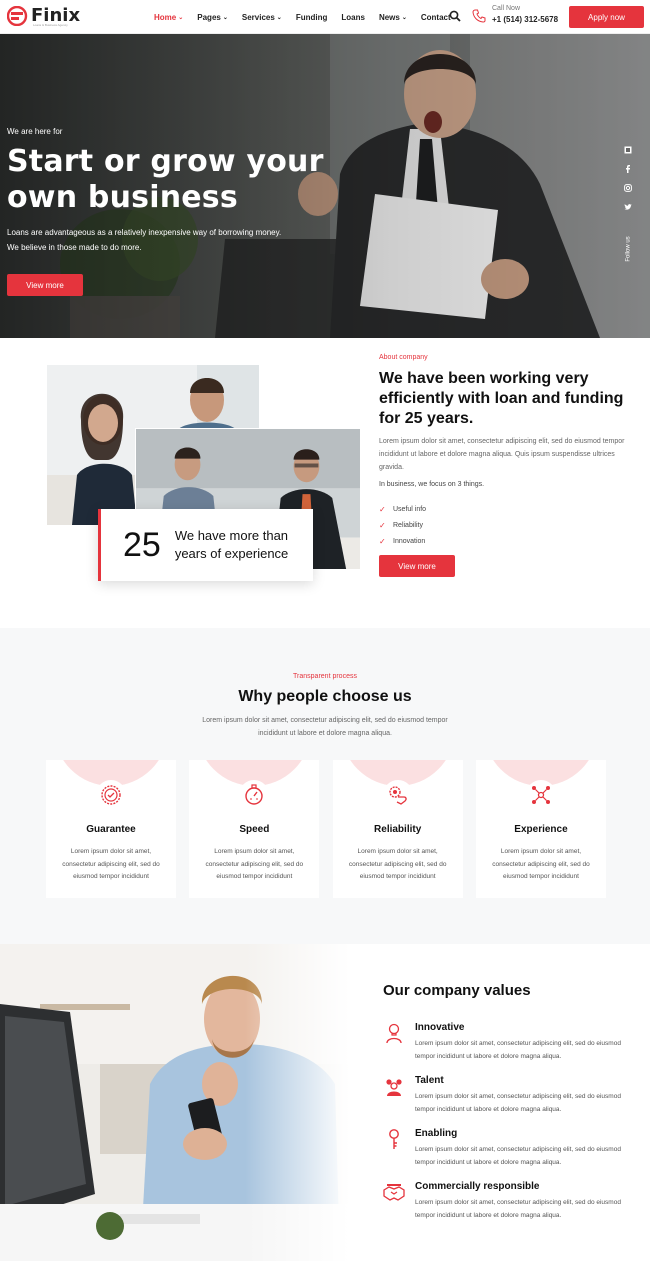 The height and width of the screenshot is (1261, 650). Describe the element at coordinates (525, 19) in the screenshot. I see `call-number: +1 (514) 312-5678` at that location.